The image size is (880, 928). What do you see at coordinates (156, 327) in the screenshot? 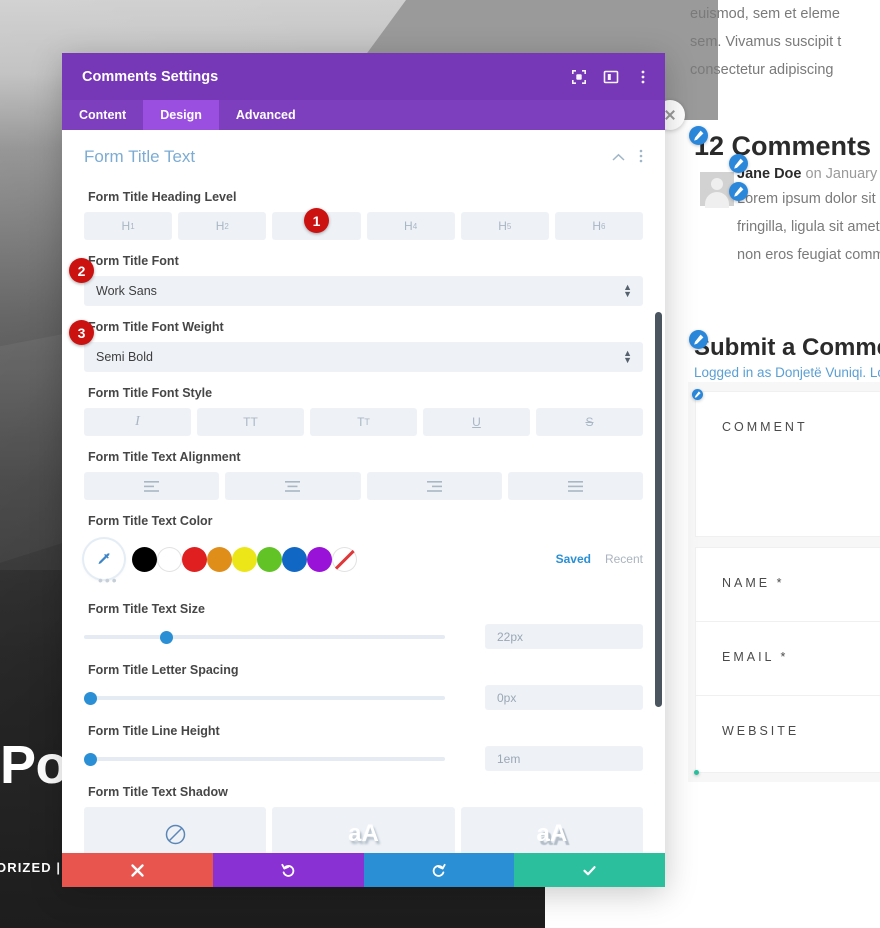
I see `field-label: Form Title Font Weight` at bounding box center [156, 327].